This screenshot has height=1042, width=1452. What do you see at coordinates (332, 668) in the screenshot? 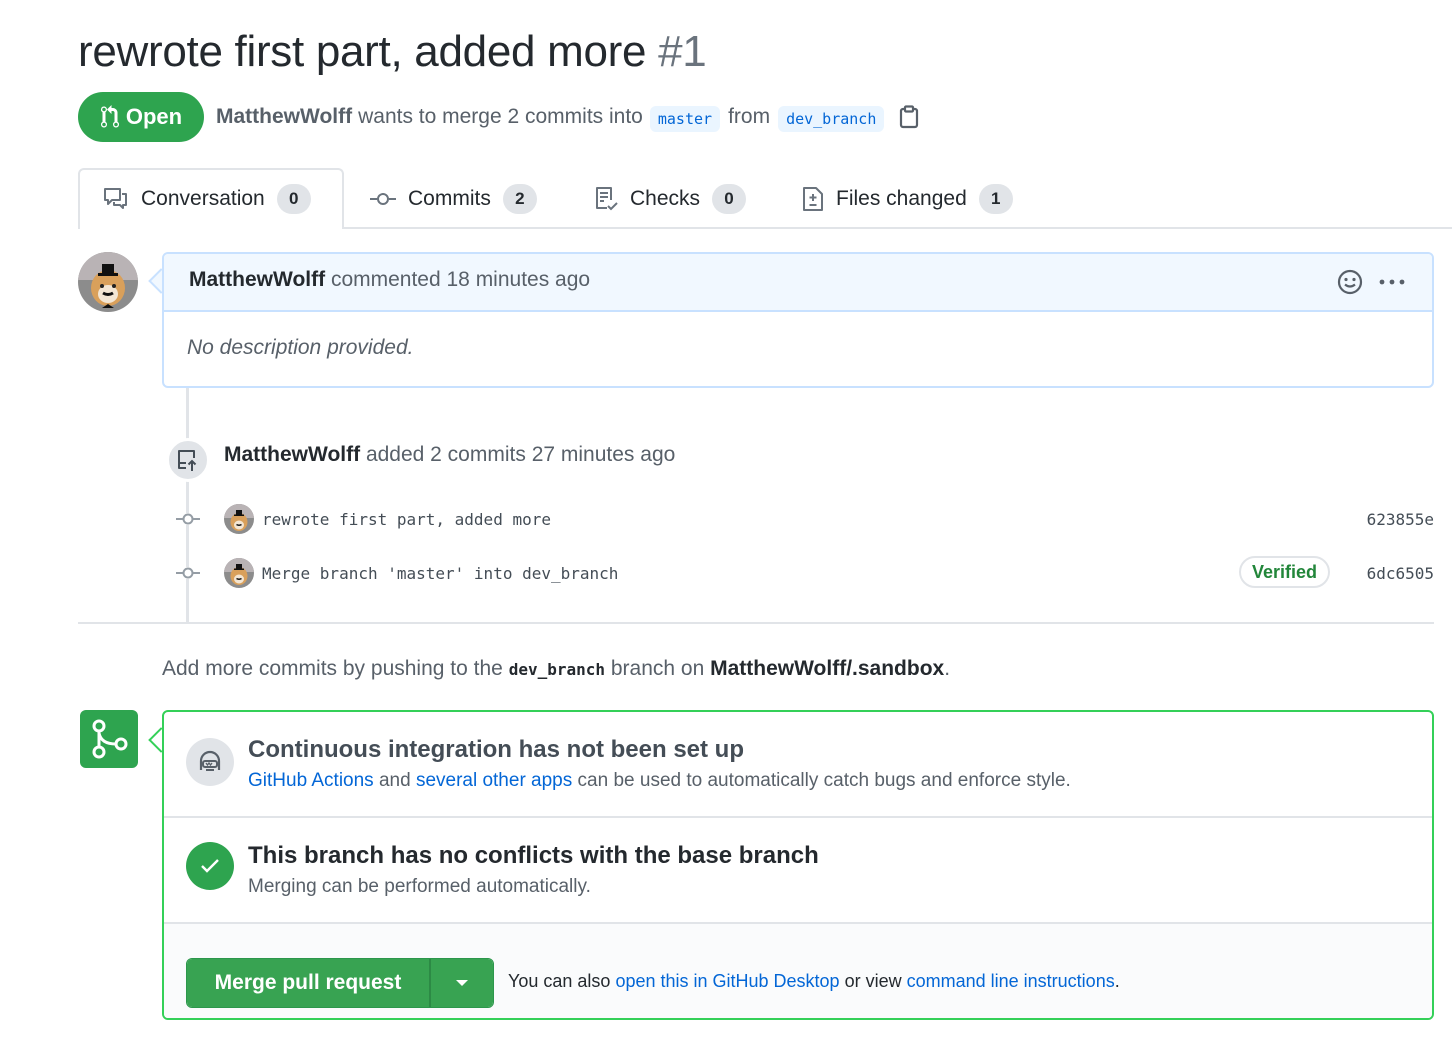
I see `push-hint-prefix: Add more commits by pushing to the` at bounding box center [332, 668].